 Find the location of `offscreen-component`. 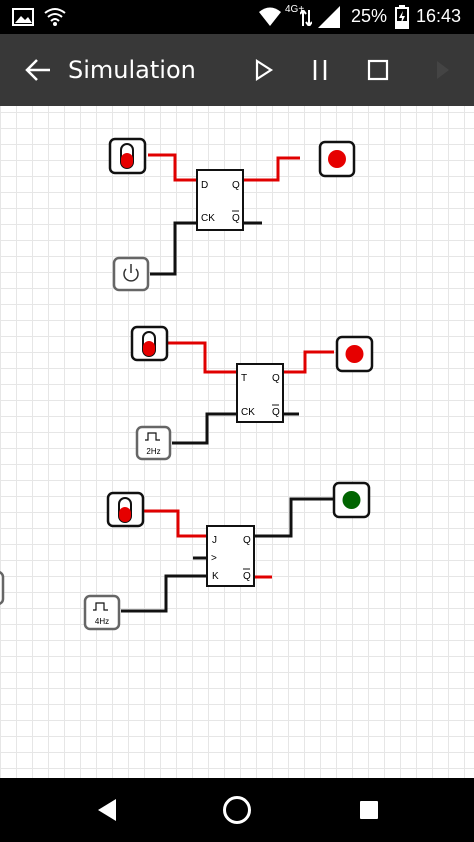

offscreen-component is located at coordinates (2, 588).